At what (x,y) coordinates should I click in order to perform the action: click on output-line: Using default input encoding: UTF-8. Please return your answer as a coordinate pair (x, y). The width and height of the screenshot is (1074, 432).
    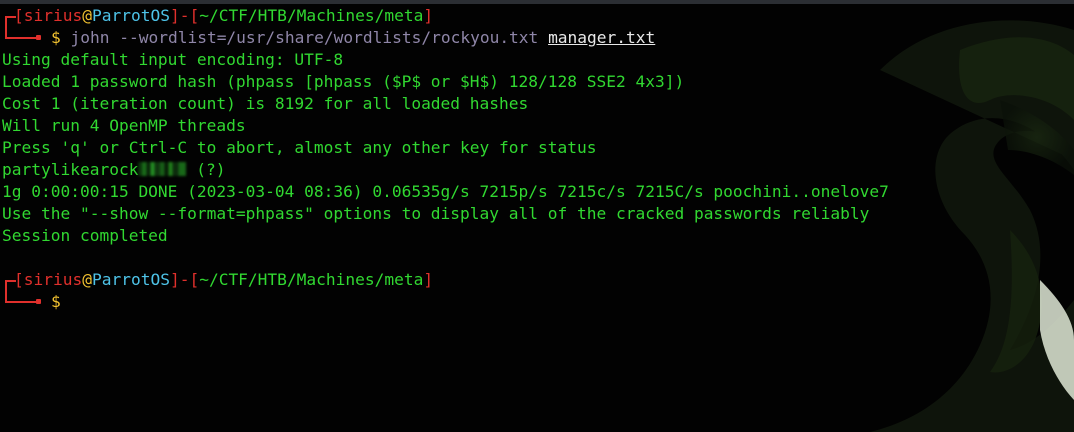
    Looking at the image, I should click on (173, 59).